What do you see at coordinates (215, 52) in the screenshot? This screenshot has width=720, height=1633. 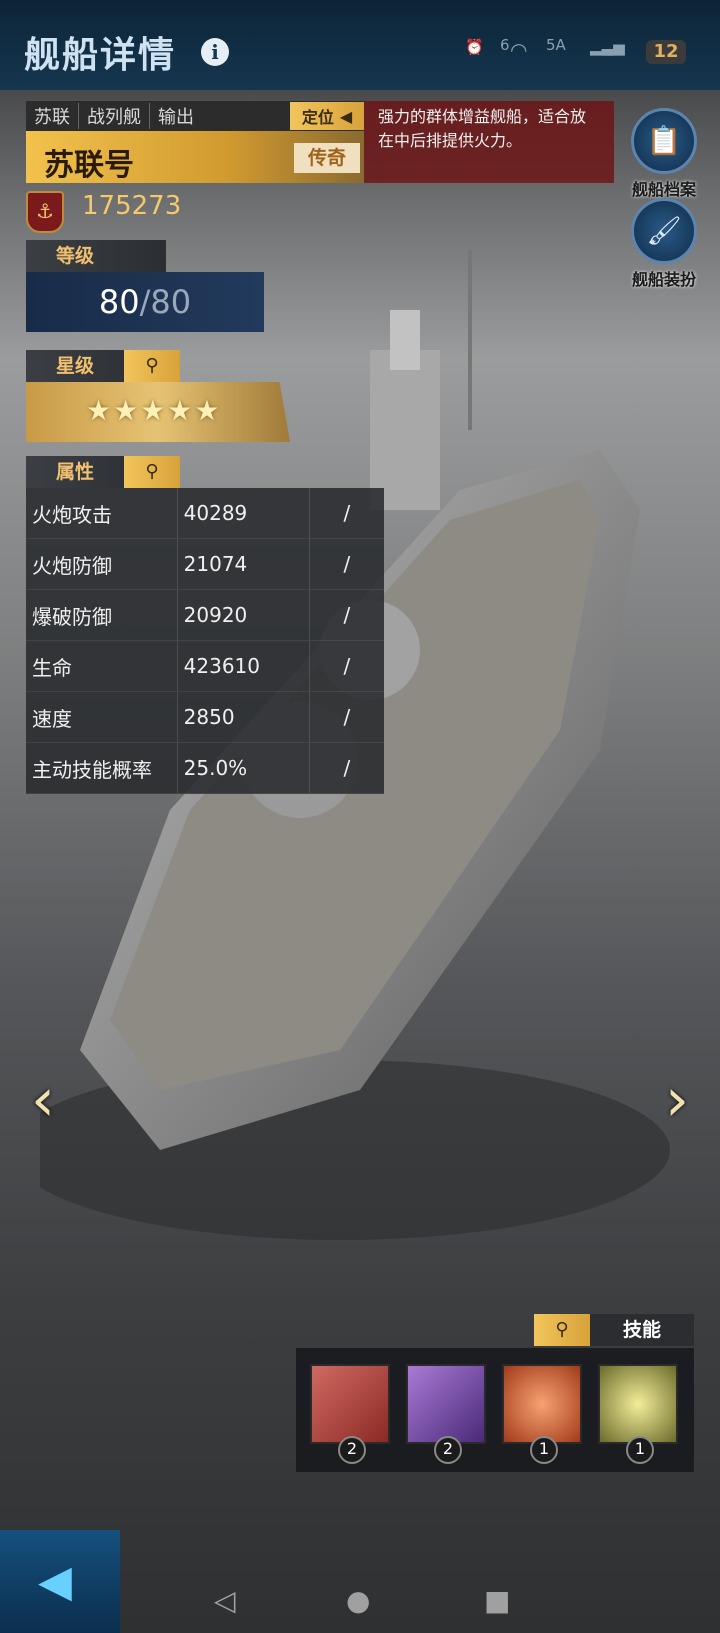 I see `info-icon: i` at bounding box center [215, 52].